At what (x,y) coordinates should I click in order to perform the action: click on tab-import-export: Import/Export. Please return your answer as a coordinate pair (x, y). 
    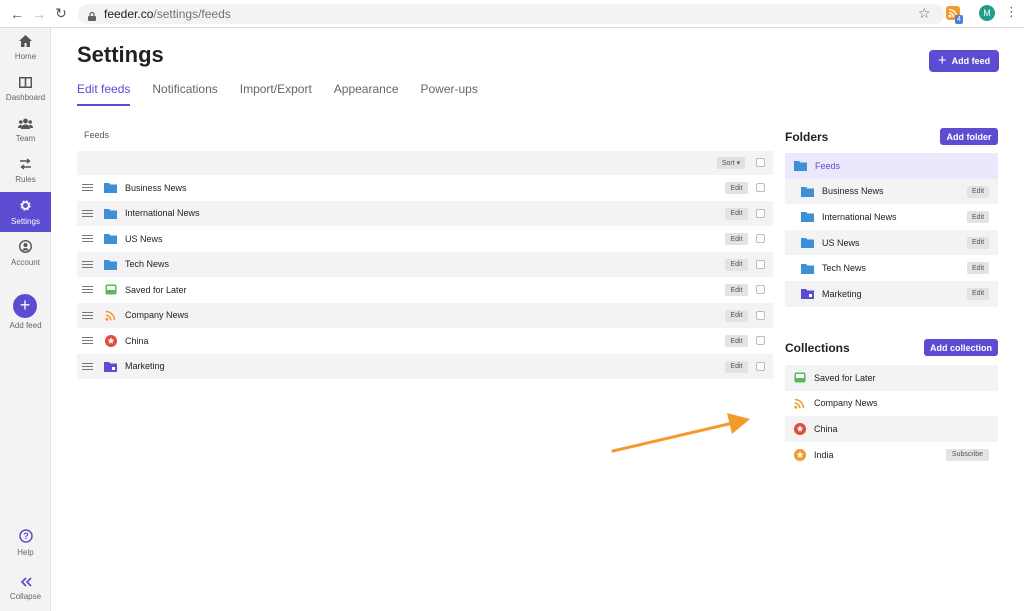
    Looking at the image, I should click on (276, 94).